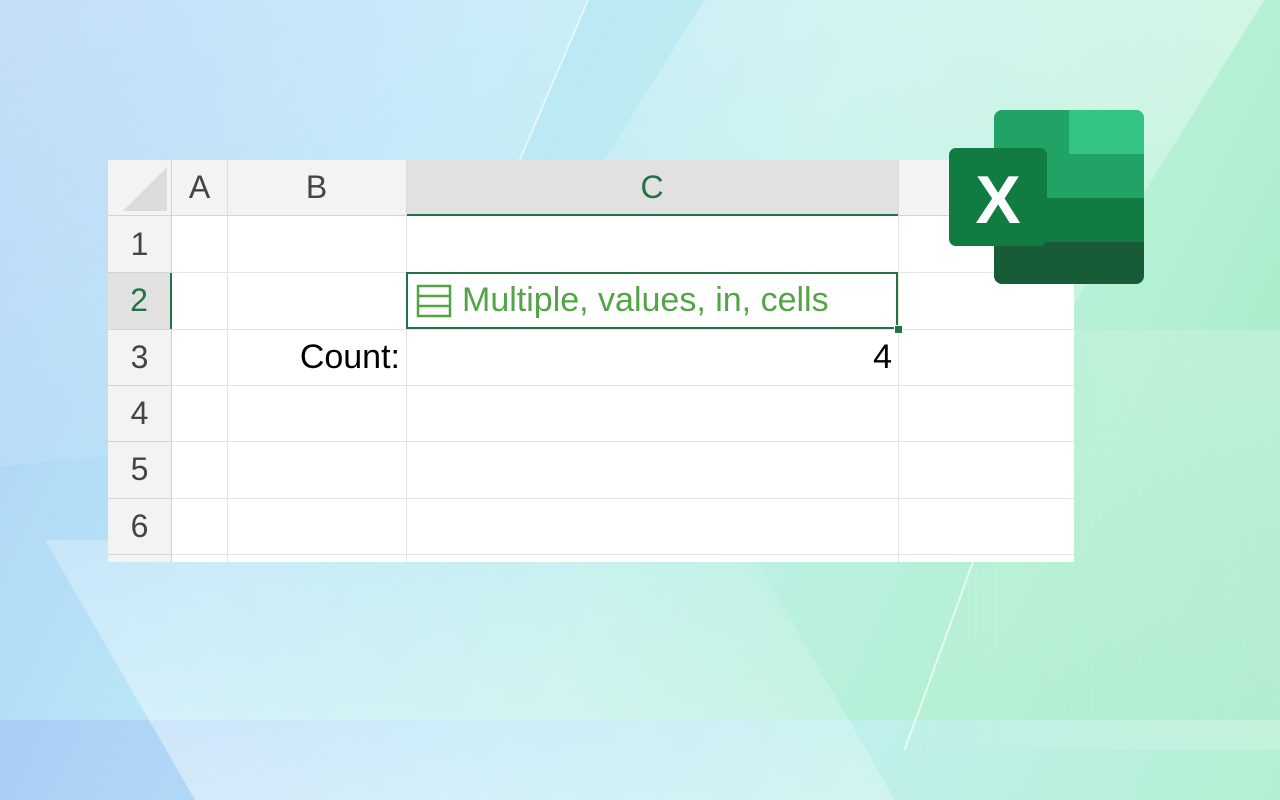 Image resolution: width=1280 pixels, height=800 pixels. I want to click on row-header-3: 3, so click(140, 357).